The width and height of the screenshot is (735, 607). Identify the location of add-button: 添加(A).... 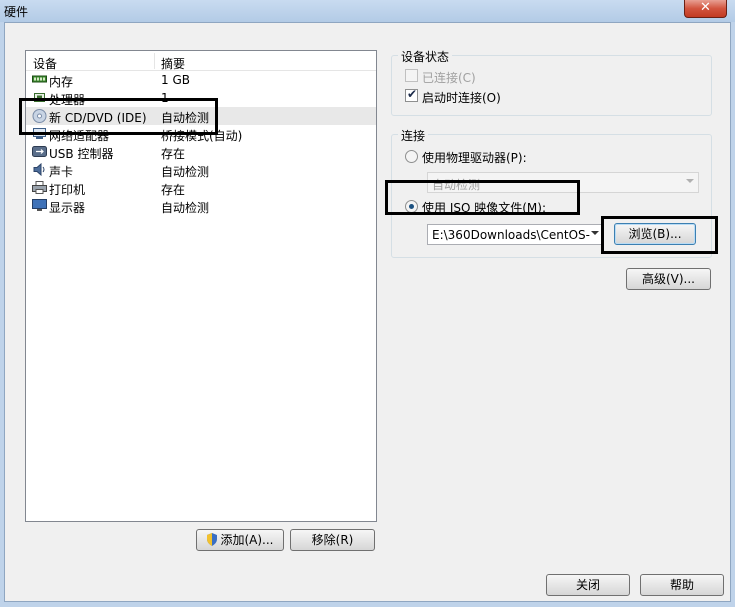
(240, 540).